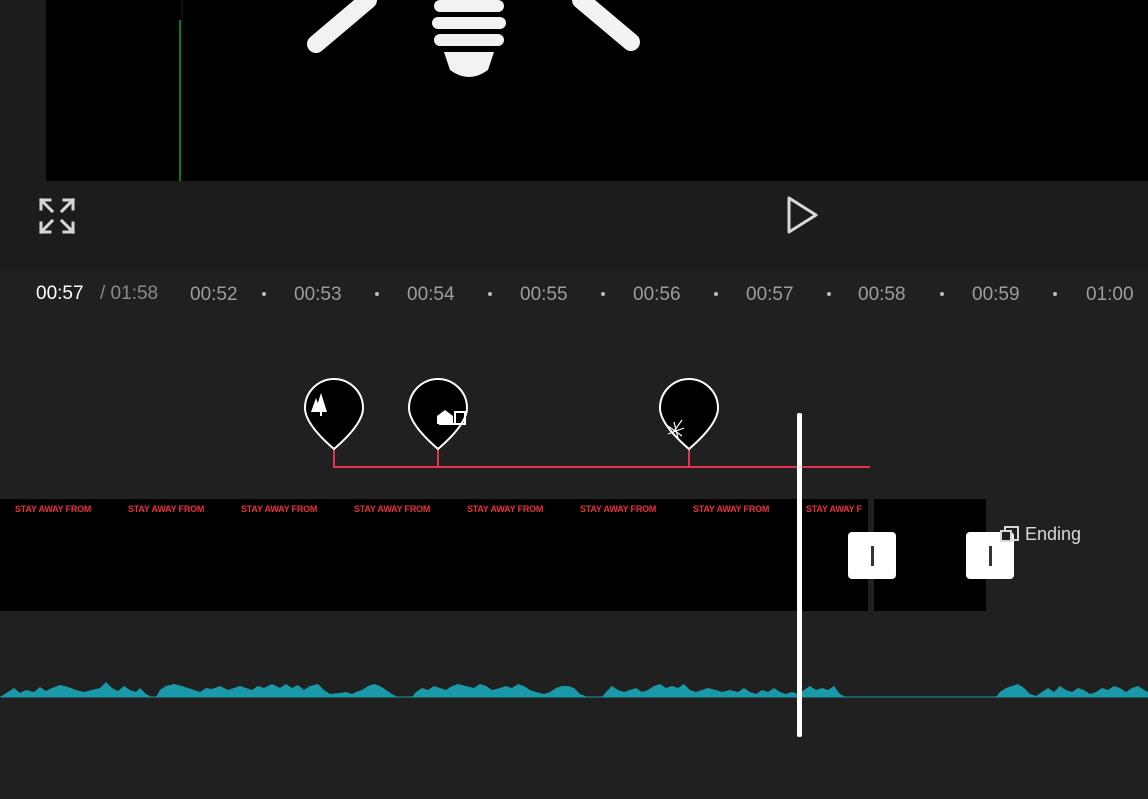 The image size is (1148, 799). Describe the element at coordinates (431, 294) in the screenshot. I see `ruler-label: 00:54` at that location.